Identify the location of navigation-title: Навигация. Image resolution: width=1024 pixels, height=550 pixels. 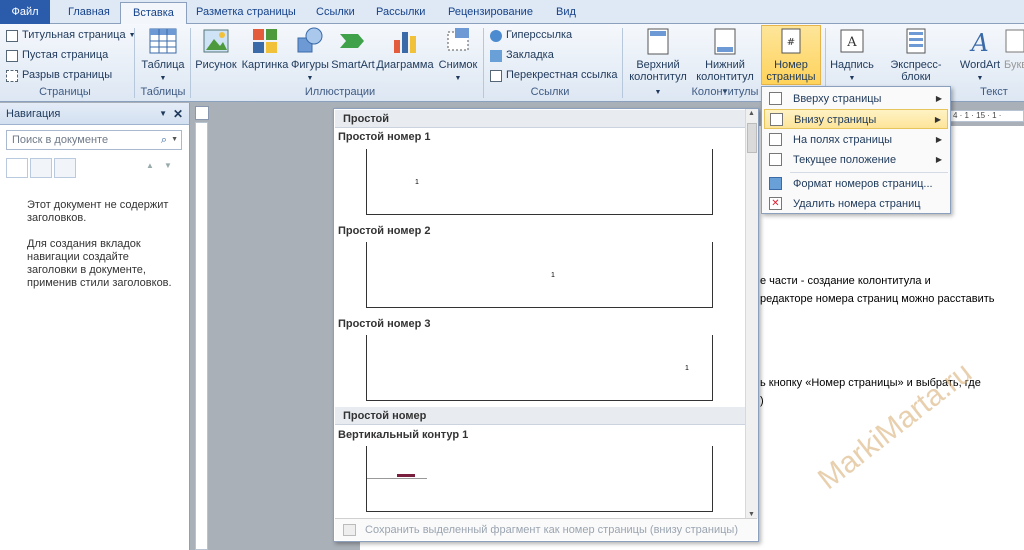
(33, 114).